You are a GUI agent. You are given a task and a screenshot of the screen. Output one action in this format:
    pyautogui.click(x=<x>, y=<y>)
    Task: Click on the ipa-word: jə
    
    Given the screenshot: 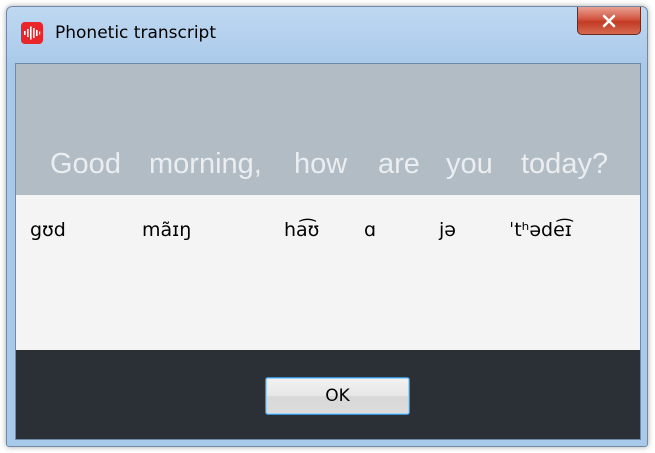 What is the action you would take?
    pyautogui.click(x=447, y=230)
    